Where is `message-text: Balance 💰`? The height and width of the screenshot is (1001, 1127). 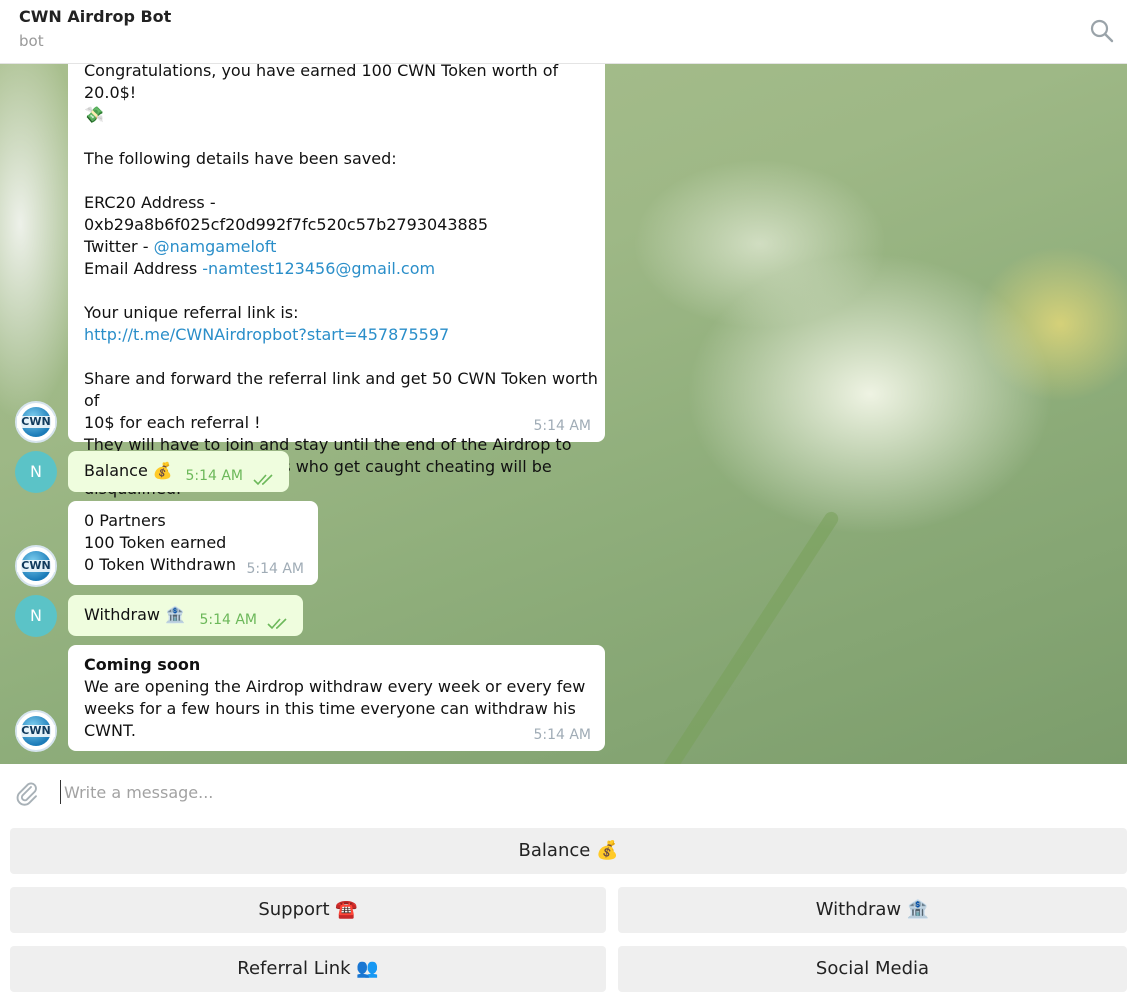 message-text: Balance 💰 is located at coordinates (128, 470).